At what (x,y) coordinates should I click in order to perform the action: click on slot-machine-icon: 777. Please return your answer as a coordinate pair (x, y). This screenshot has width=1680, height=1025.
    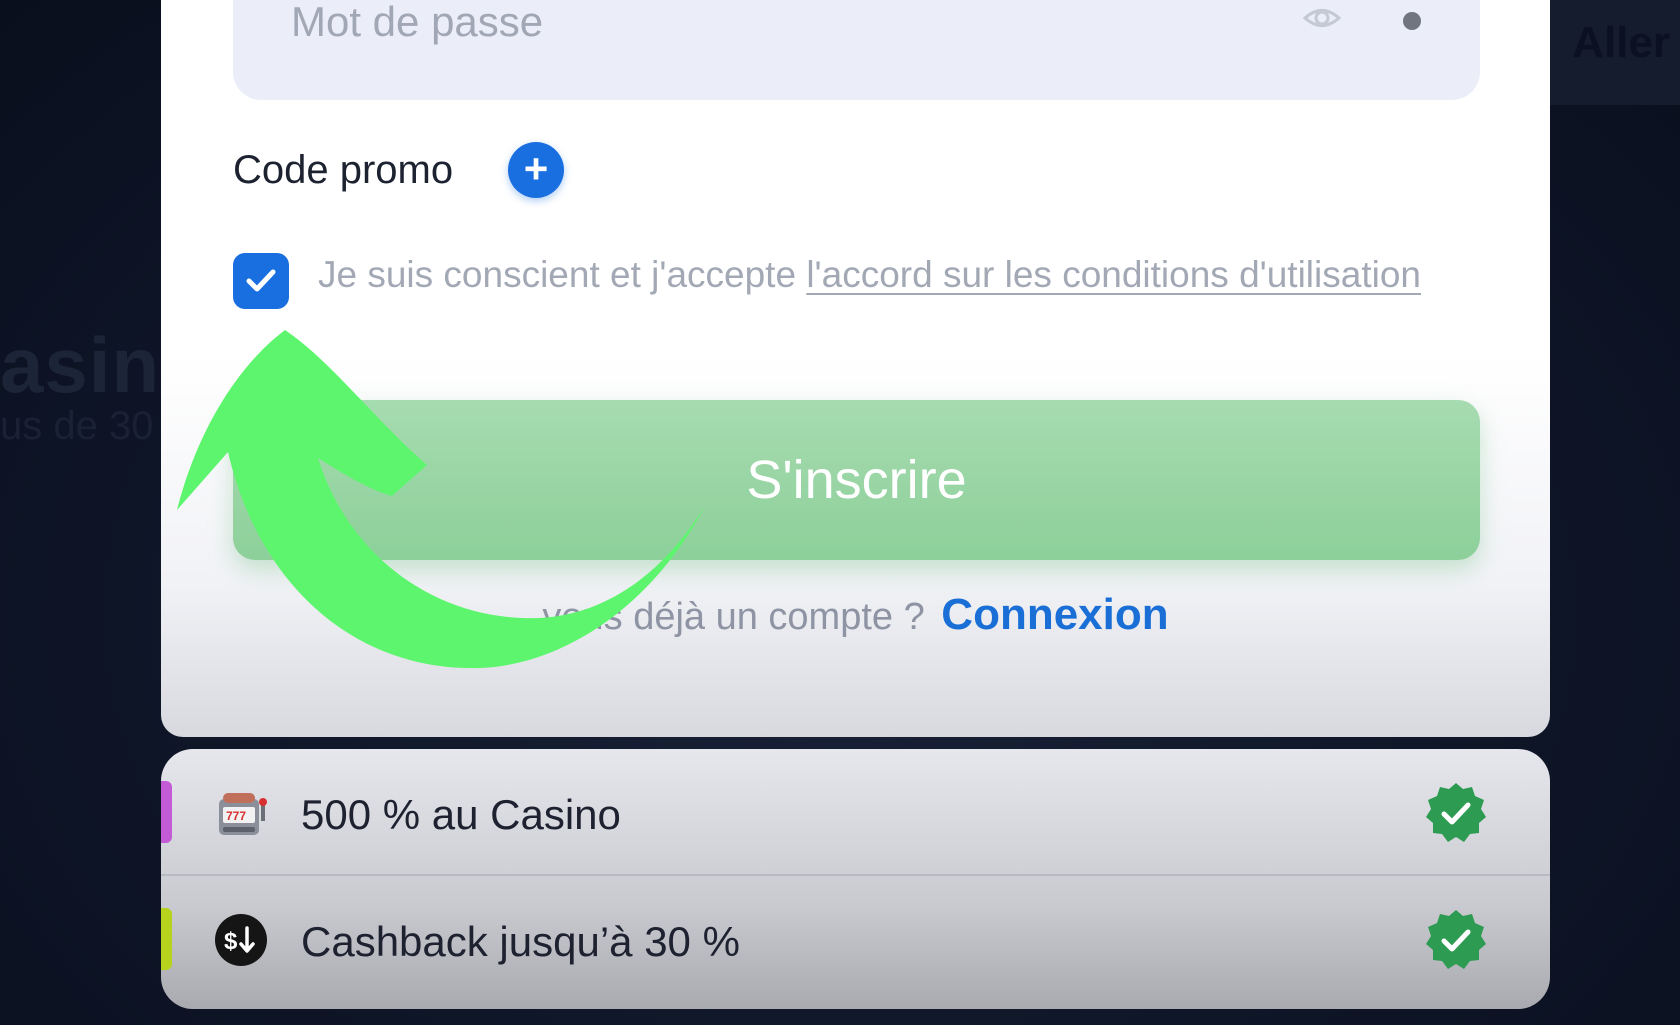
    Looking at the image, I should click on (243, 814).